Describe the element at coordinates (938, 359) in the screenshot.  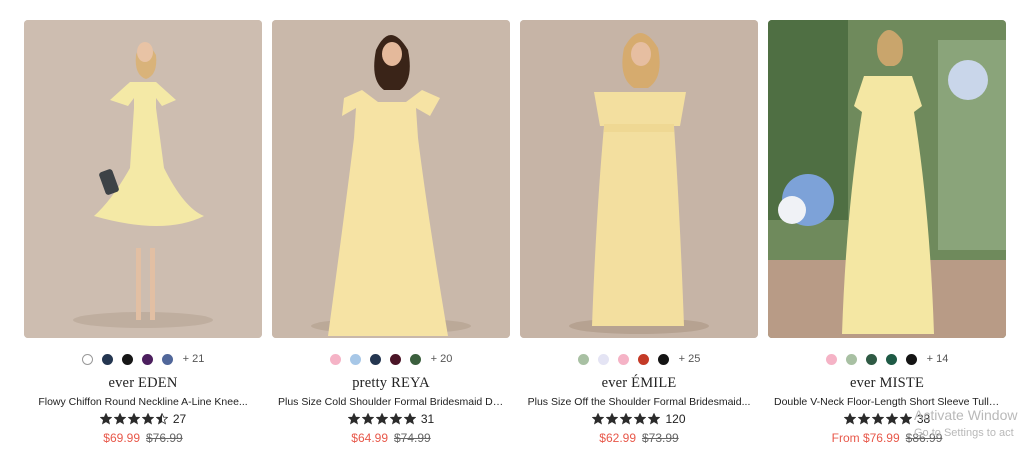
I see `more-colors-link: + 14` at that location.